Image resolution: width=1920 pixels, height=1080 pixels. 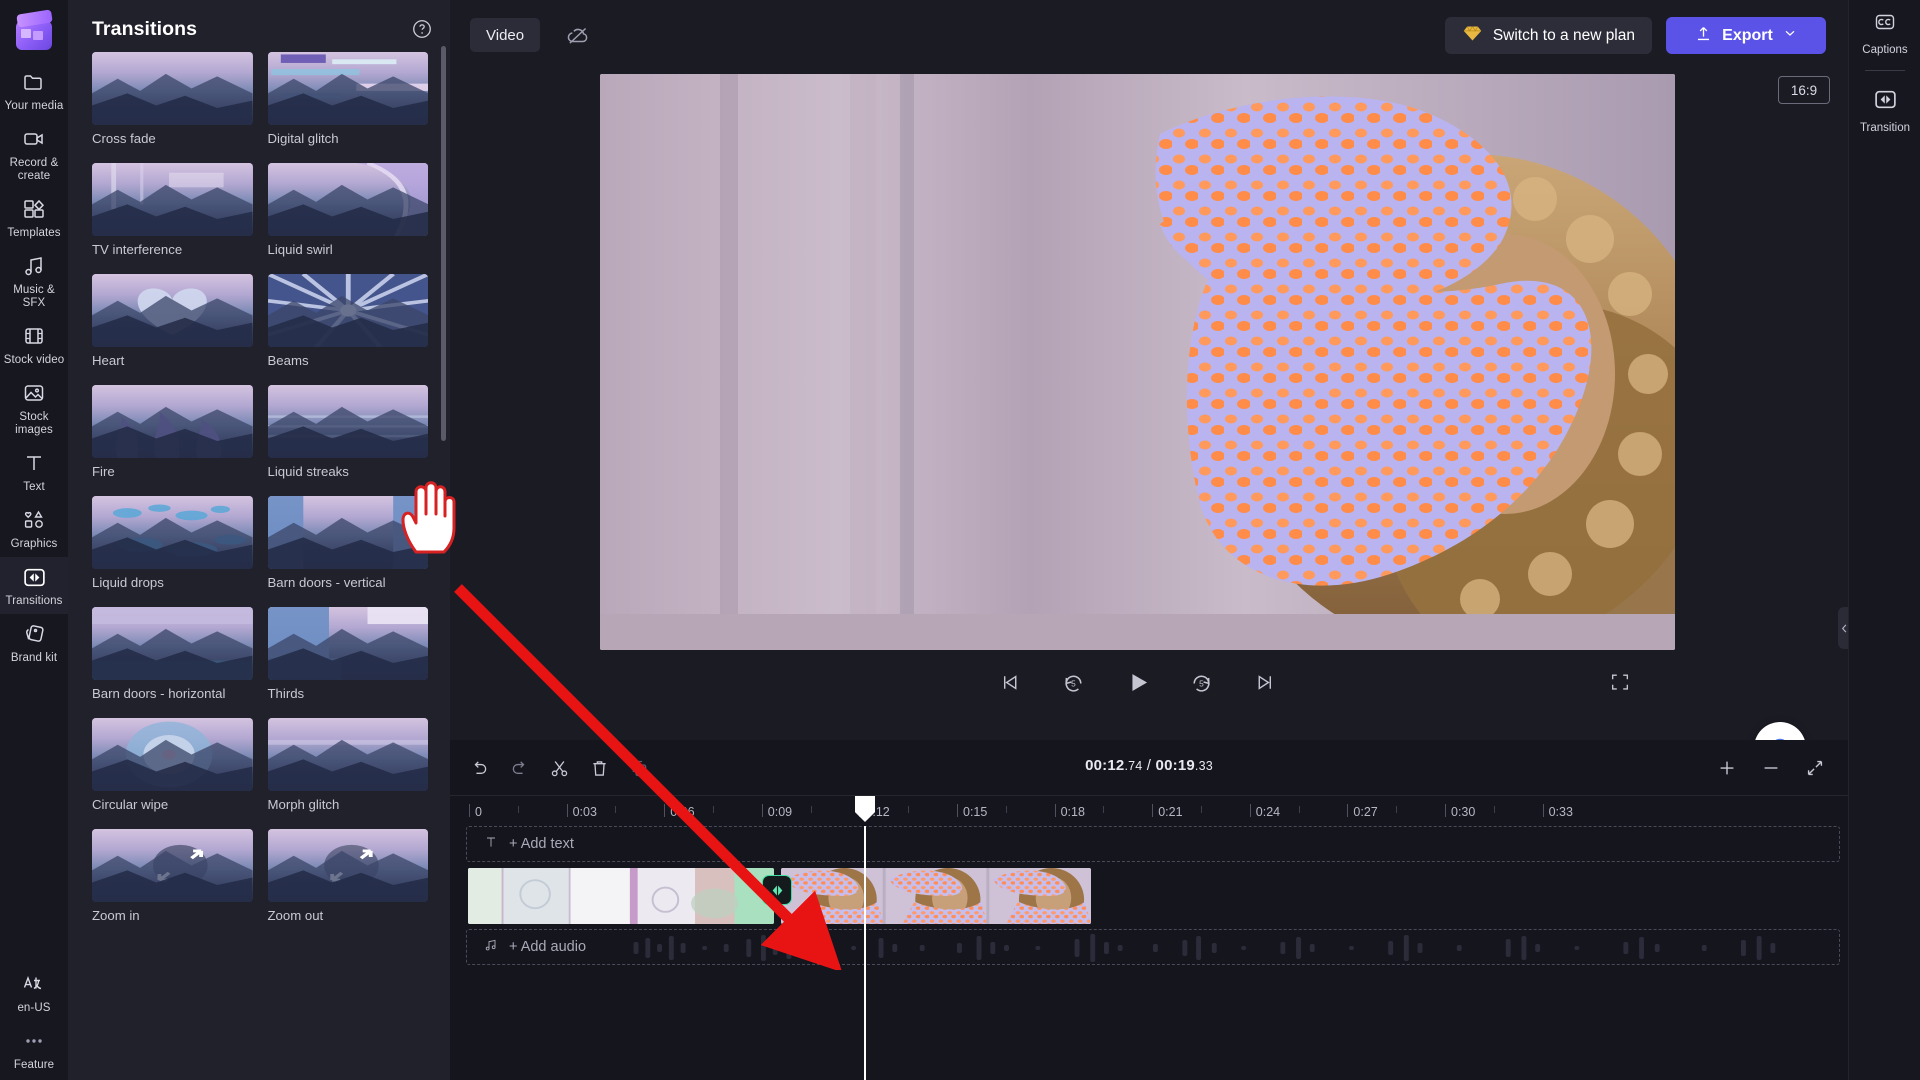 I want to click on transition-tile: Barn doors - horizontal, so click(x=172, y=658).